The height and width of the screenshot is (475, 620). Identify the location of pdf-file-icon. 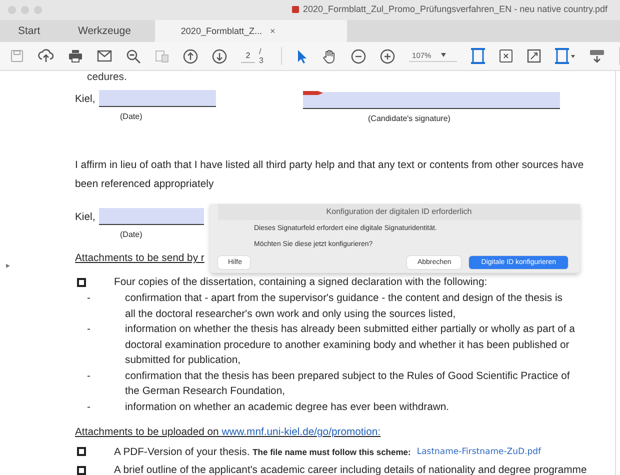
(295, 9).